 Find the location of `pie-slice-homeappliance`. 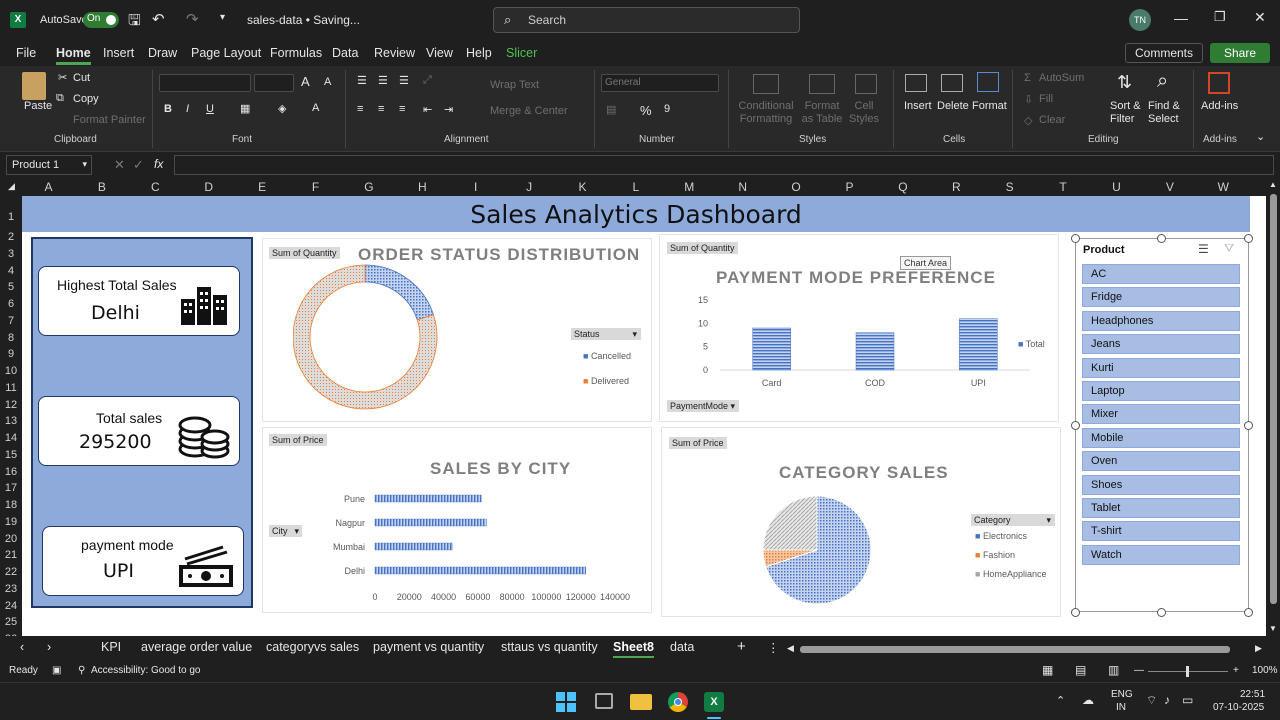

pie-slice-homeappliance is located at coordinates (790, 523).